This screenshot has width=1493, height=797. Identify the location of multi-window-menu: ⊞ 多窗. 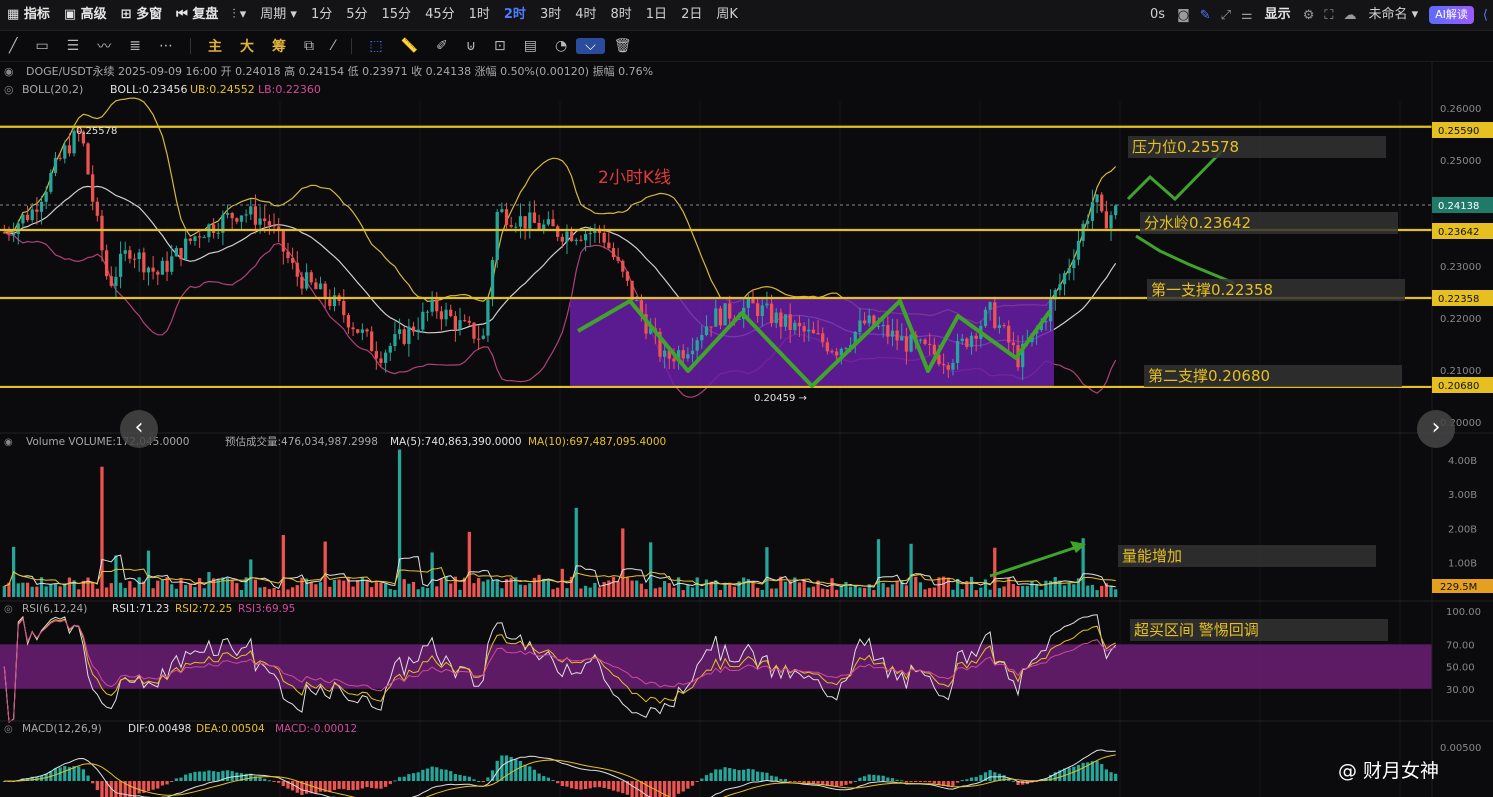
(141, 15).